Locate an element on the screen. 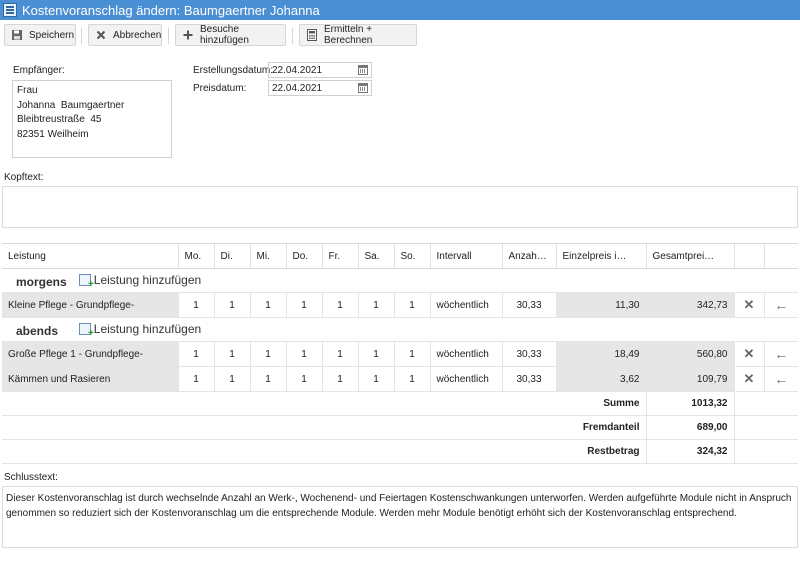 The image size is (800, 588). created-date-field: 22.04.2021 is located at coordinates (320, 70).